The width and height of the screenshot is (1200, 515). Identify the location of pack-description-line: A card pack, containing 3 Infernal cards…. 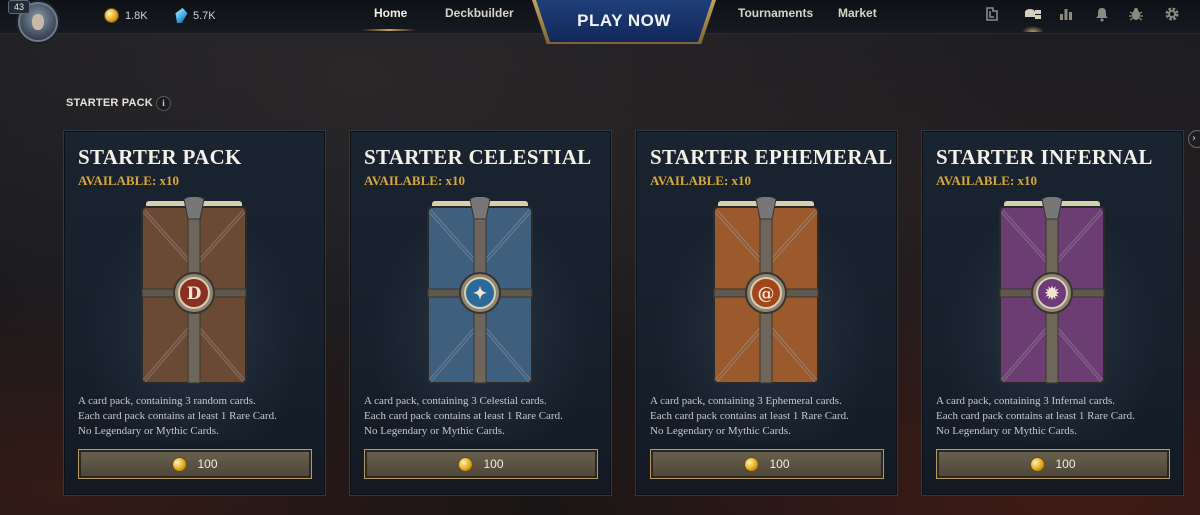
(1025, 401).